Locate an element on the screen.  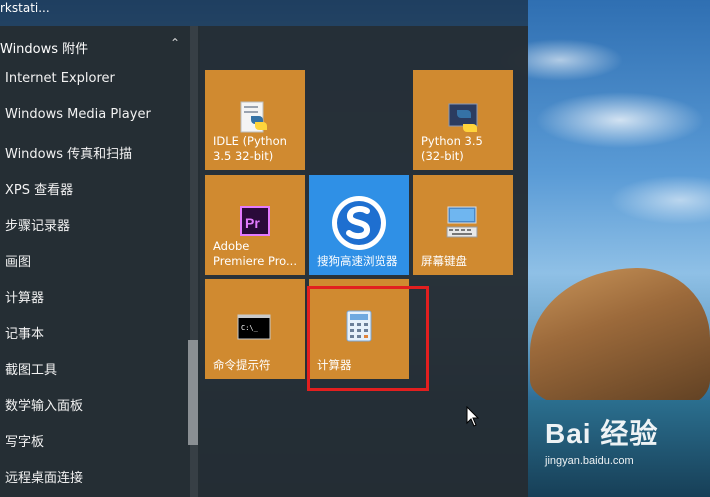
command-prompt-icon: C:\_ is located at coordinates (254, 327).